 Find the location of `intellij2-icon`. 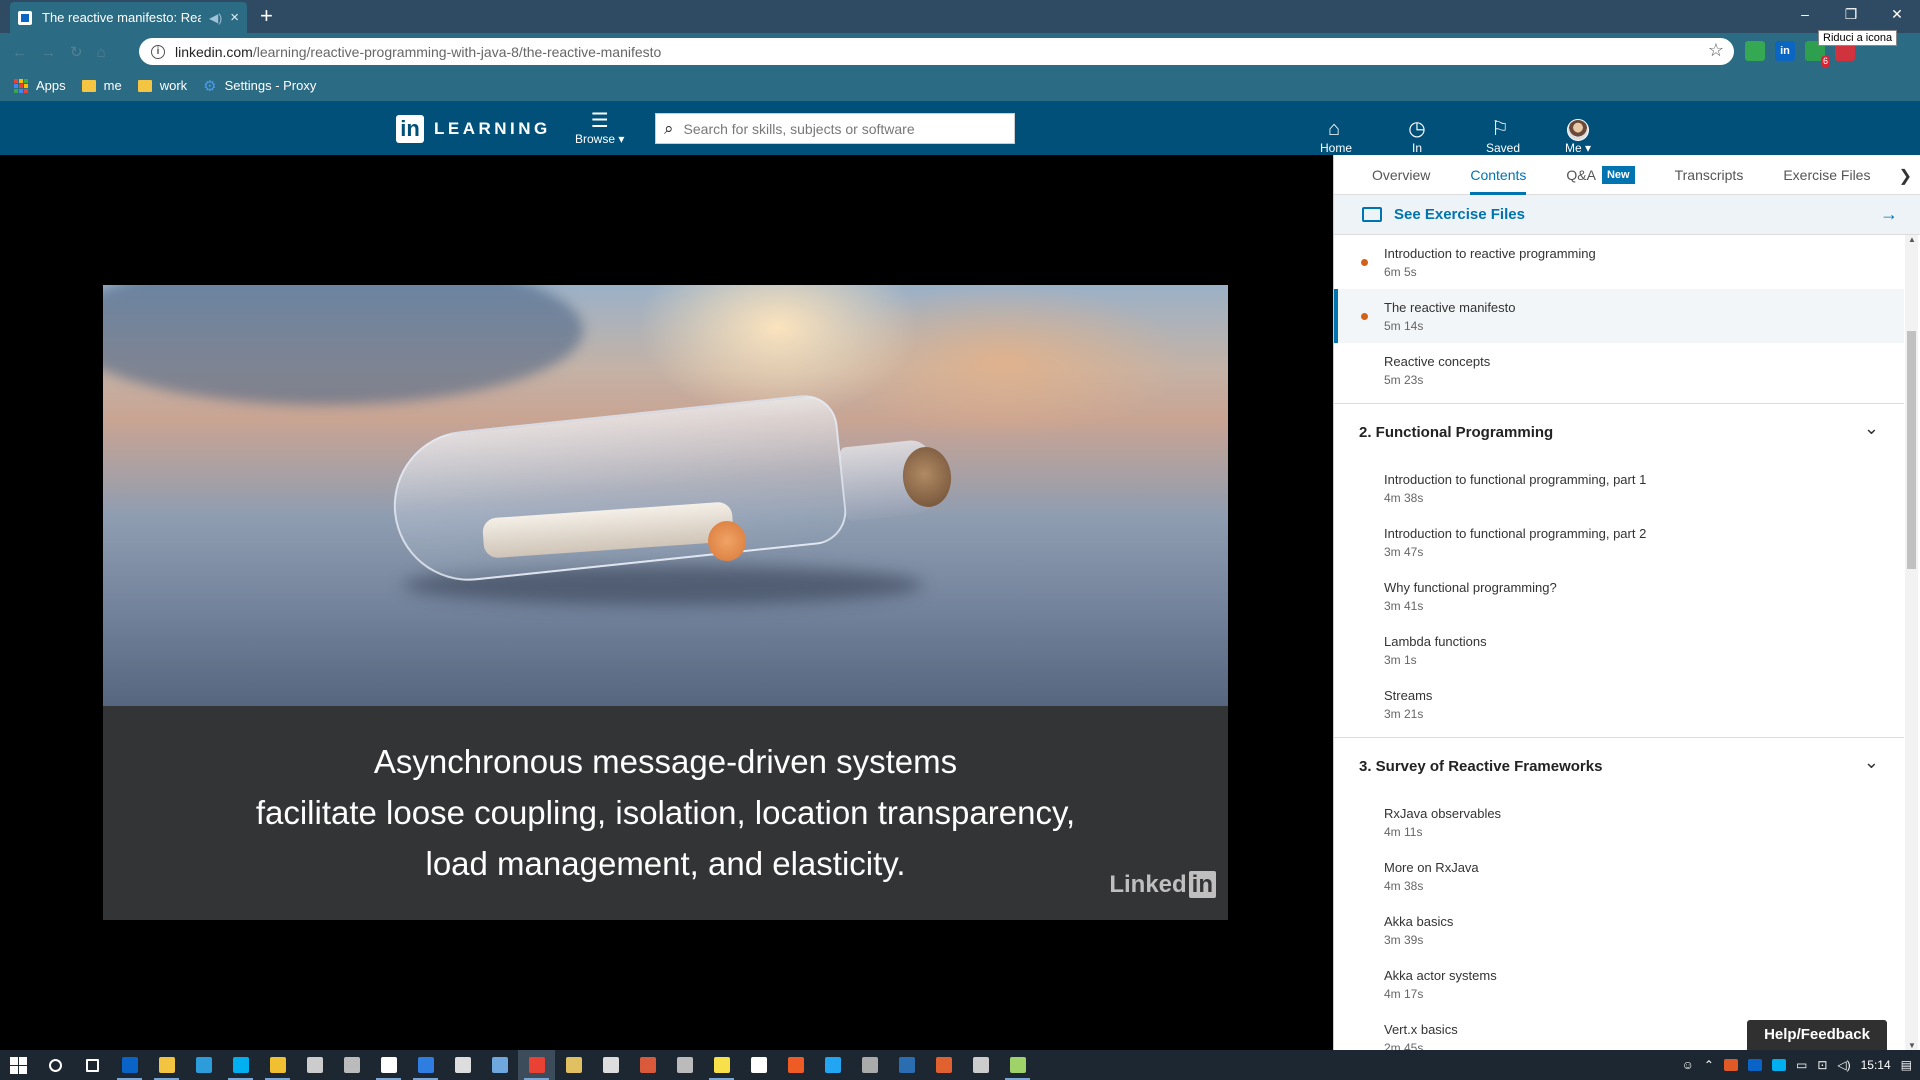

intellij2-icon is located at coordinates (758, 1065).